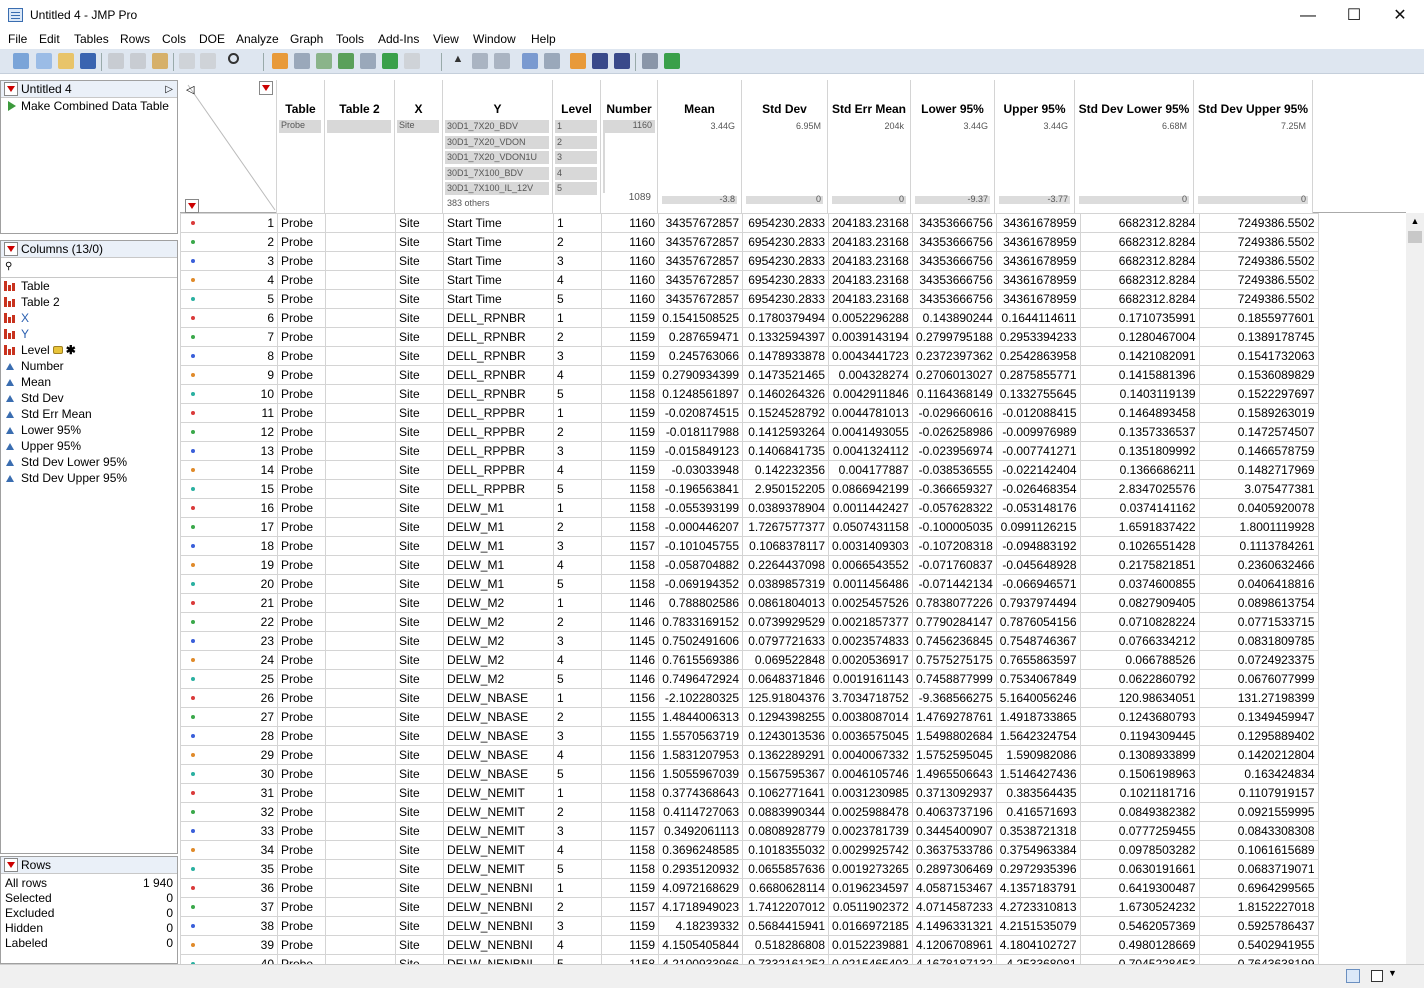  I want to click on cell-level: 4, so click(577, 280).